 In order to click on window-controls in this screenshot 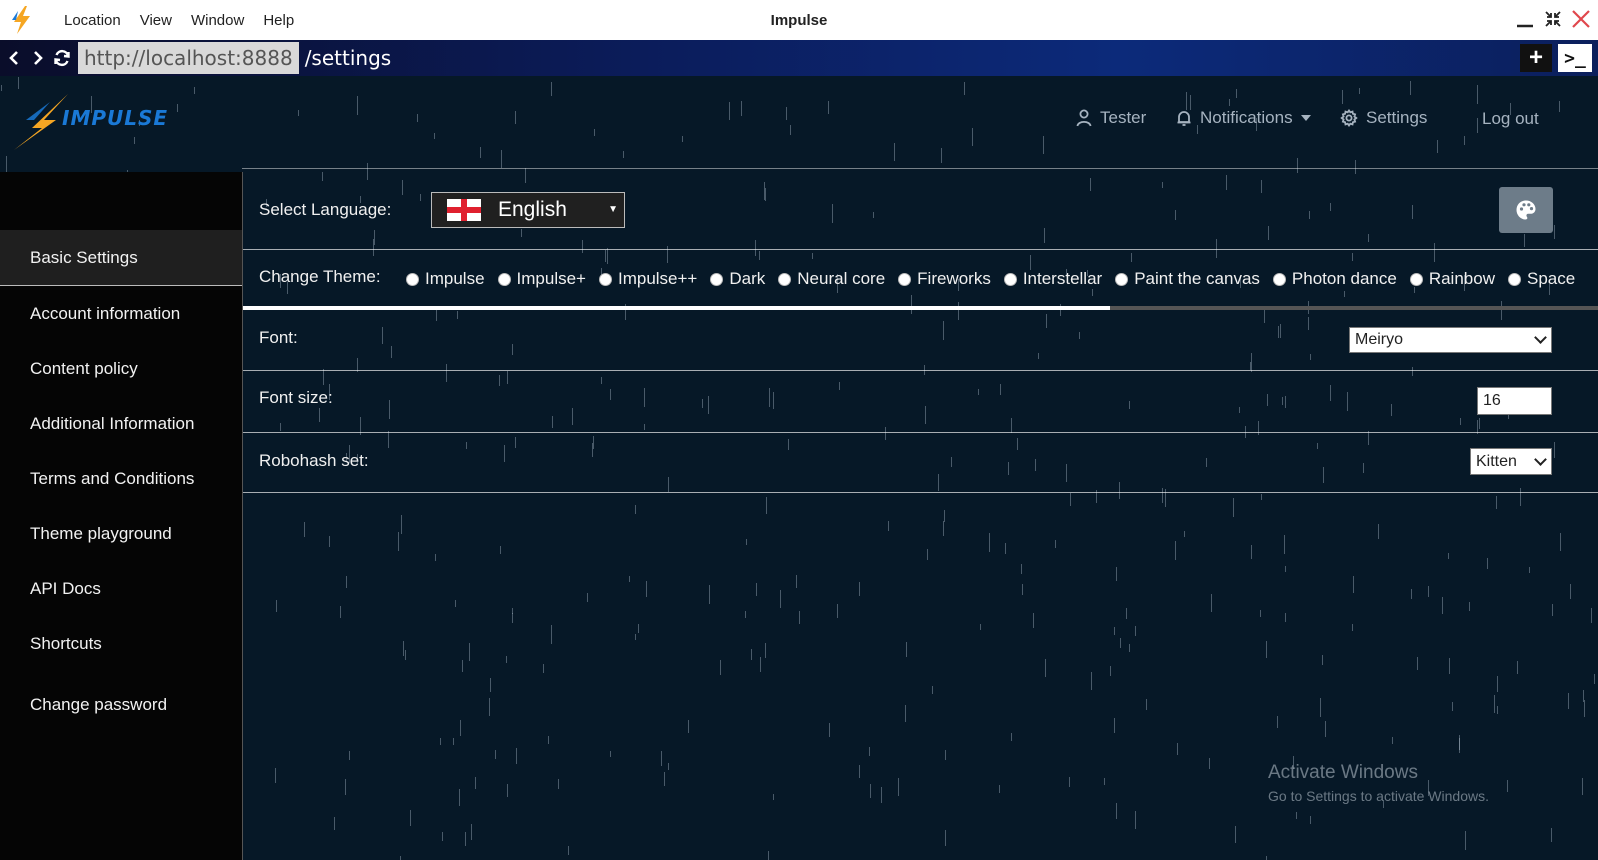, I will do `click(1553, 19)`.